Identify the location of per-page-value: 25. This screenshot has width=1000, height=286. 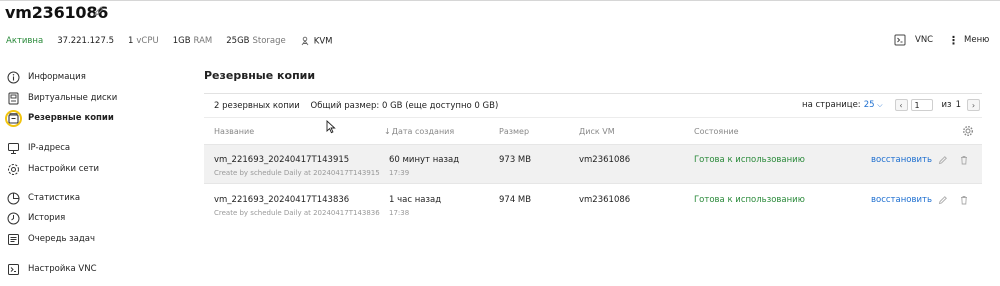
(869, 105).